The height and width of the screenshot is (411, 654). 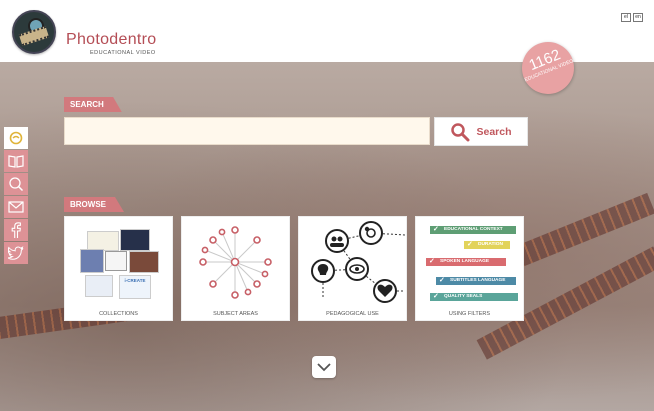 I want to click on photodentro-social-link, so click(x=16, y=138).